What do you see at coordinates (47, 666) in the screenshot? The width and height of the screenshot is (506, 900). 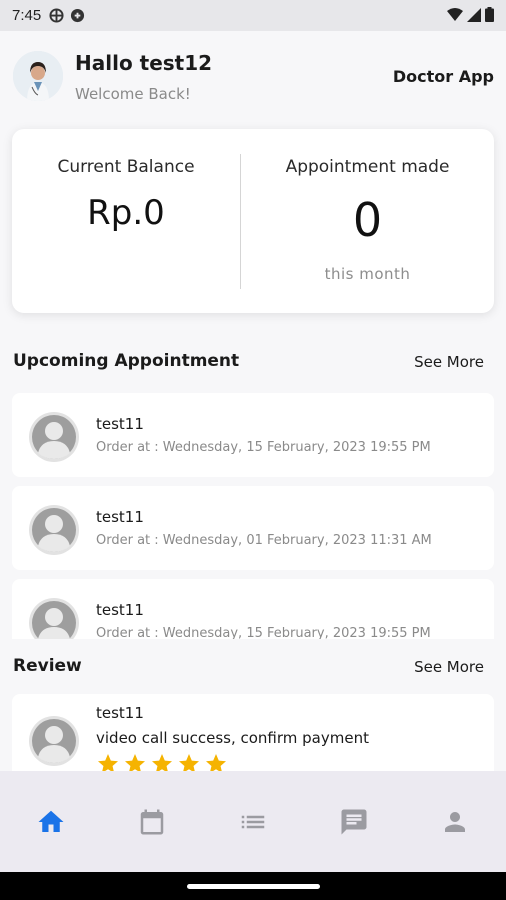 I see `review-title: Review` at bounding box center [47, 666].